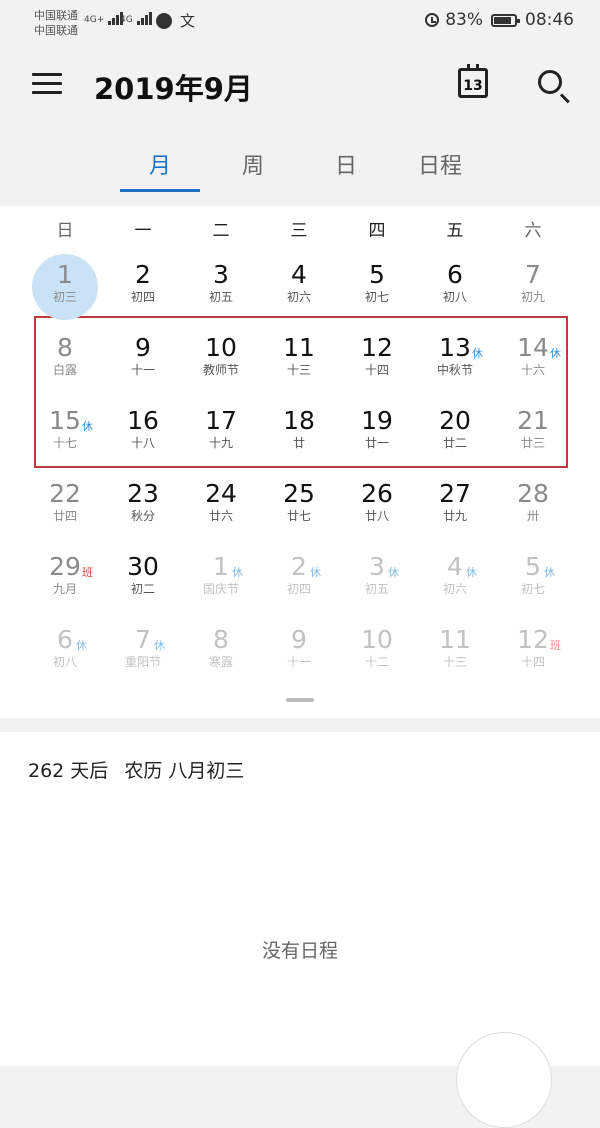  Describe the element at coordinates (300, 86) in the screenshot. I see `app-header: 2019年9月 13` at that location.